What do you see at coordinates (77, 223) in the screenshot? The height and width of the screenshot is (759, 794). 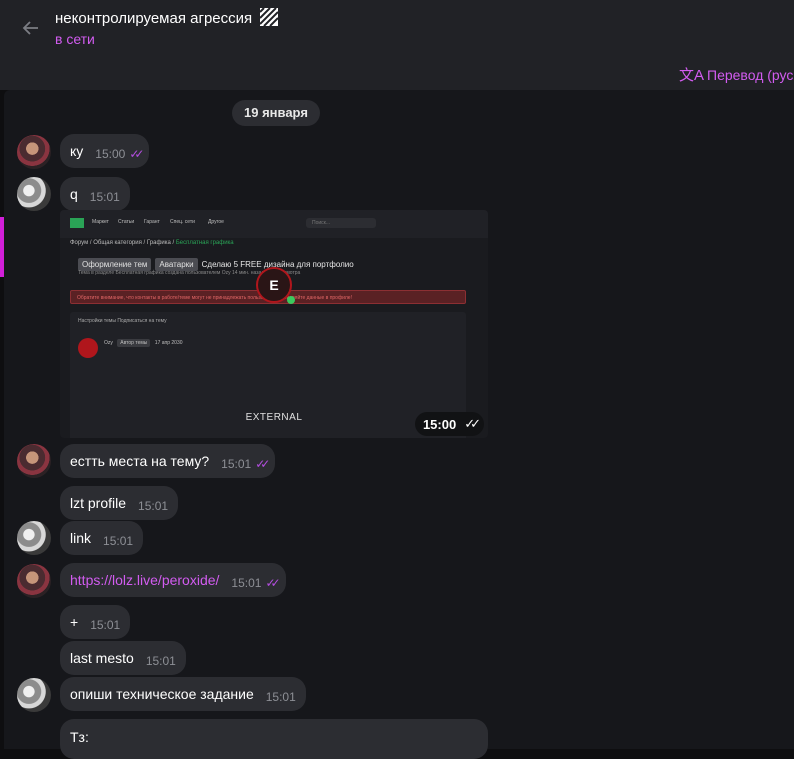 I see `forum-logo` at bounding box center [77, 223].